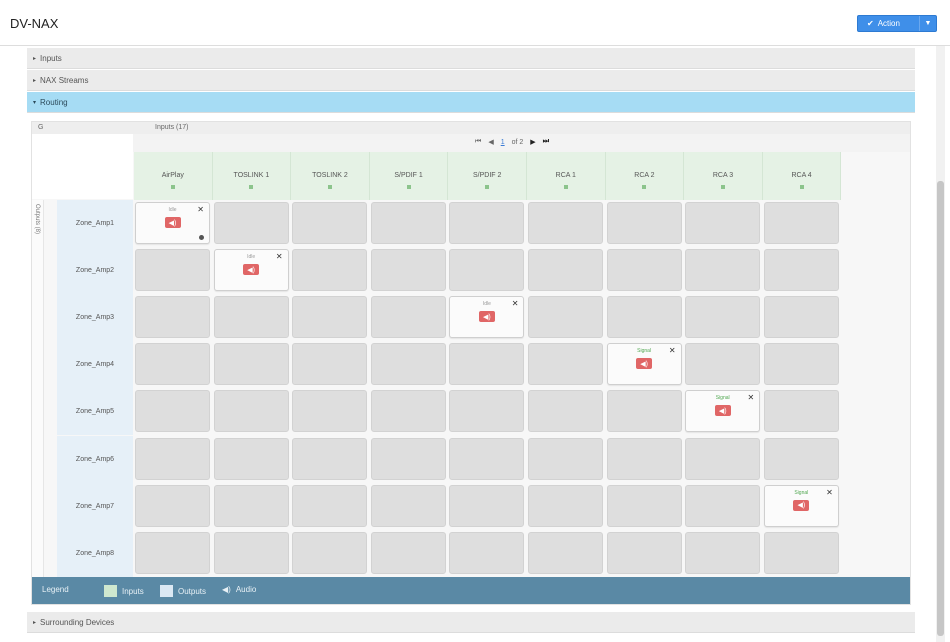 The width and height of the screenshot is (950, 642). What do you see at coordinates (173, 176) in the screenshot?
I see `input-column-header: AirPlay` at bounding box center [173, 176].